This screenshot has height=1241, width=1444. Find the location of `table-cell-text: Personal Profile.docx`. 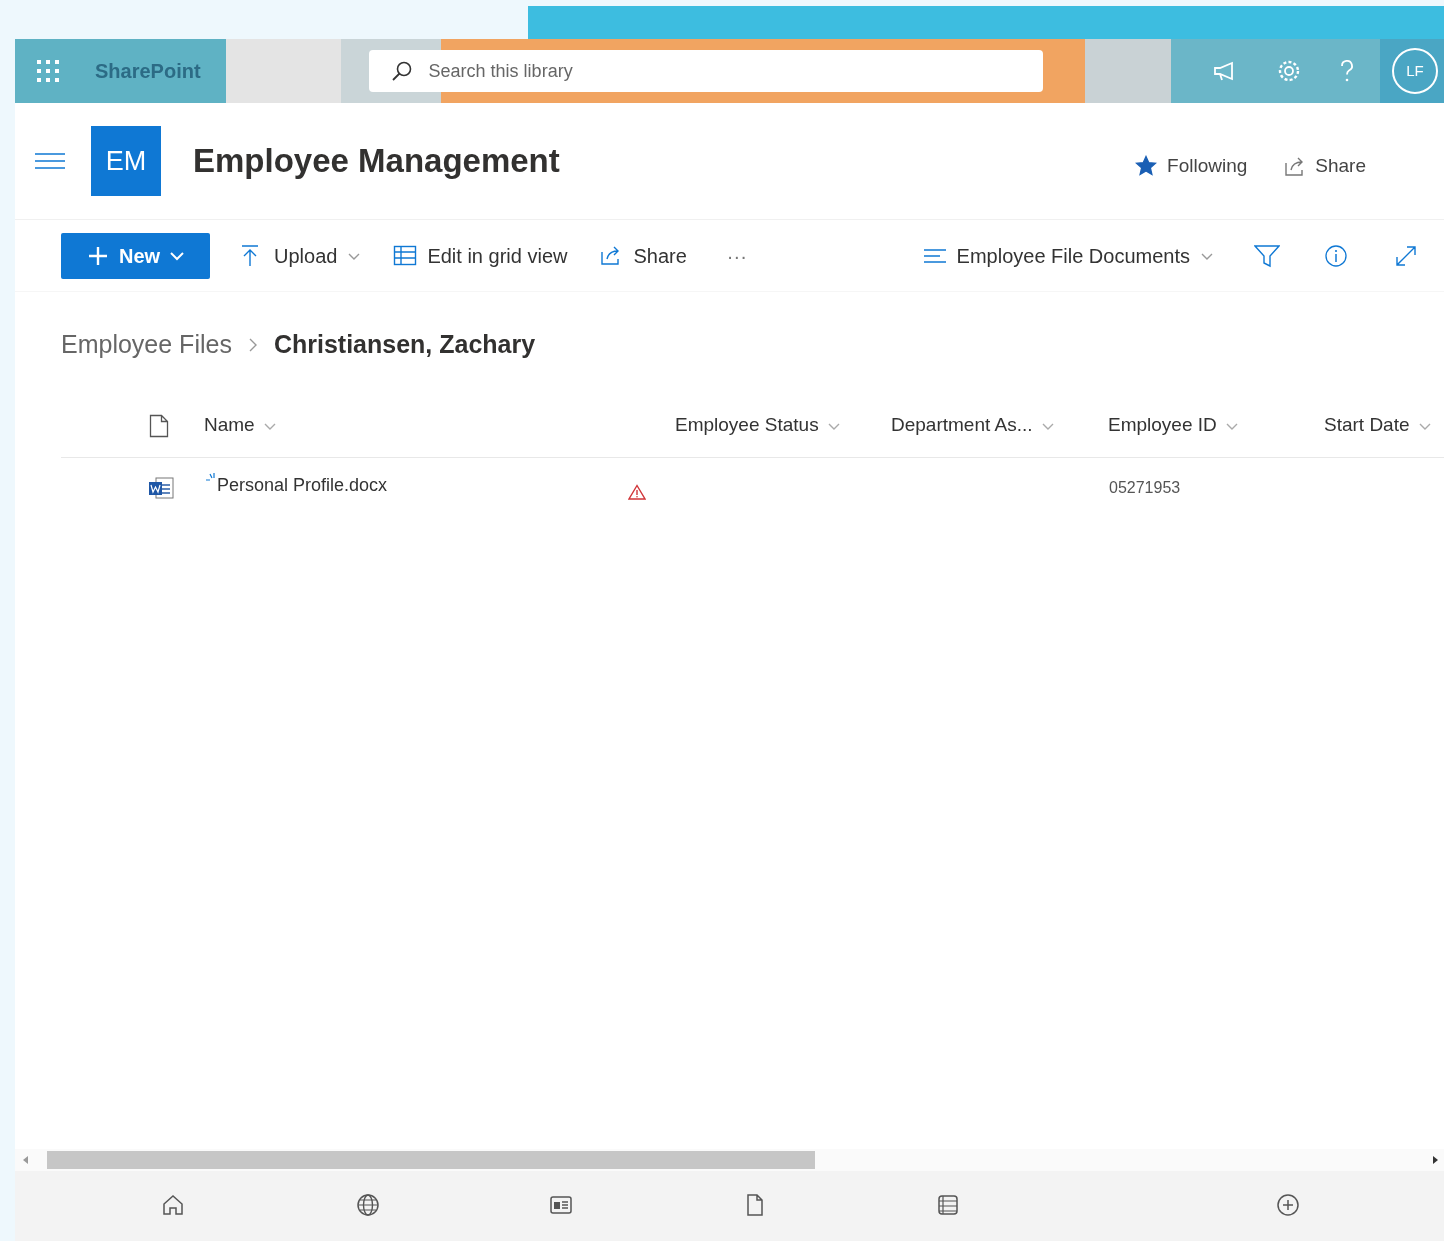

table-cell-text: Personal Profile.docx is located at coordinates (302, 485).